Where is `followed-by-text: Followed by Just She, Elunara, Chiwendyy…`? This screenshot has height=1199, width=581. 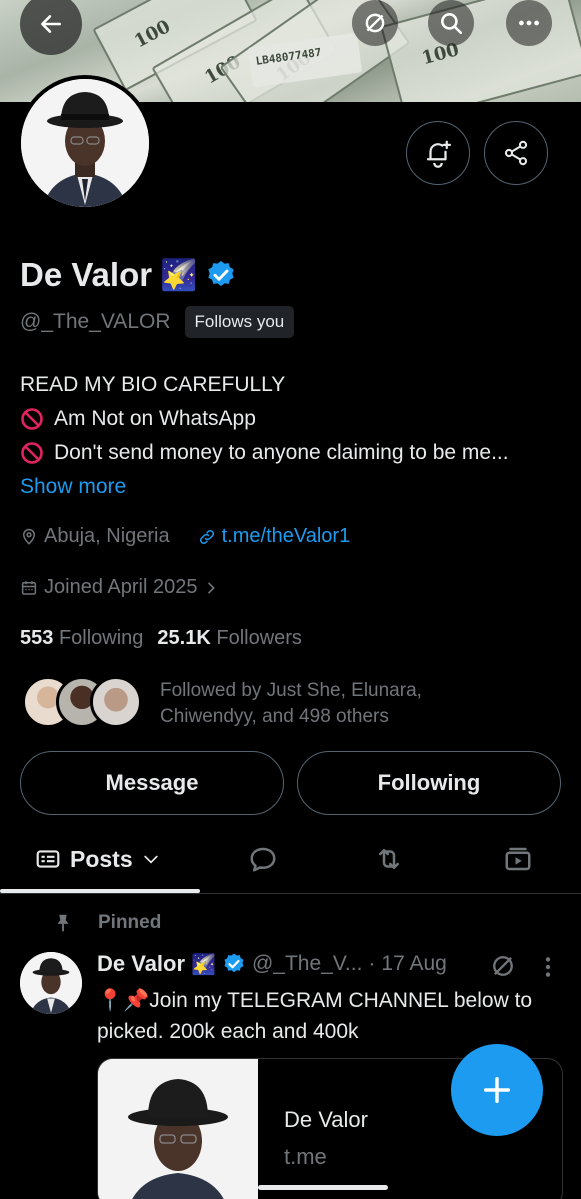 followed-by-text: Followed by Just She, Elunara, Chiwendyy… is located at coordinates (291, 703).